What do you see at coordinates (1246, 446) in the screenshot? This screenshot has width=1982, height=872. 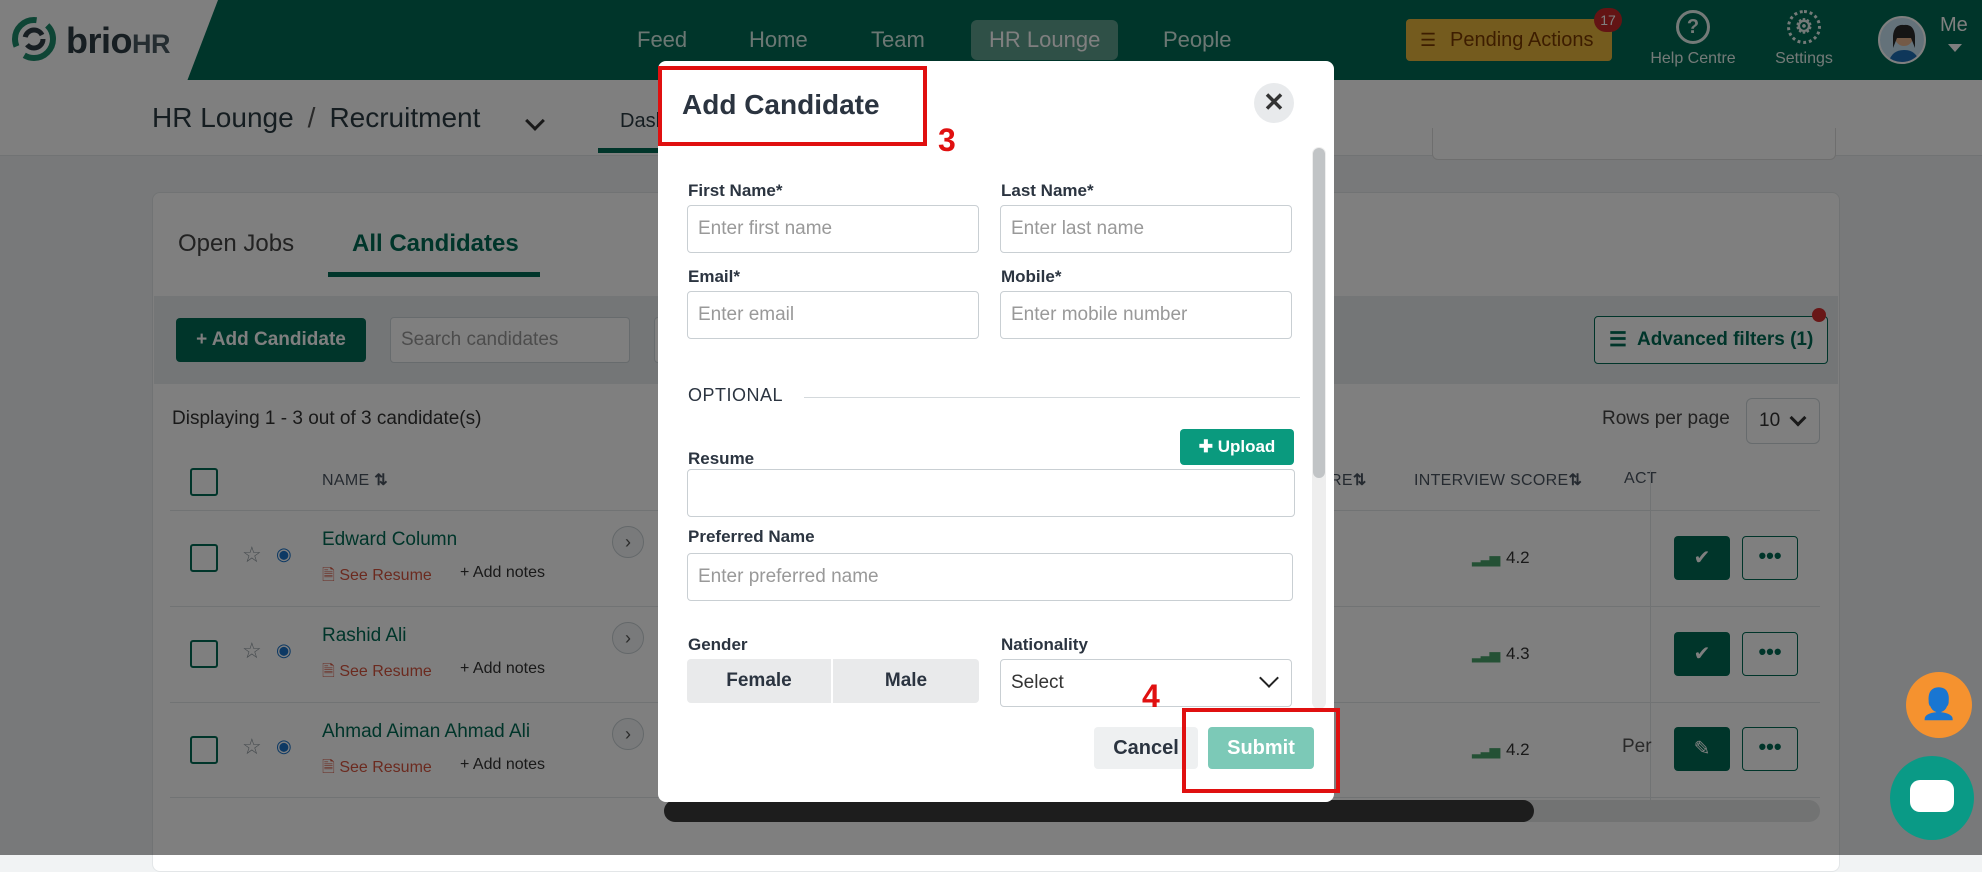 I see `upload-label: Upload` at bounding box center [1246, 446].